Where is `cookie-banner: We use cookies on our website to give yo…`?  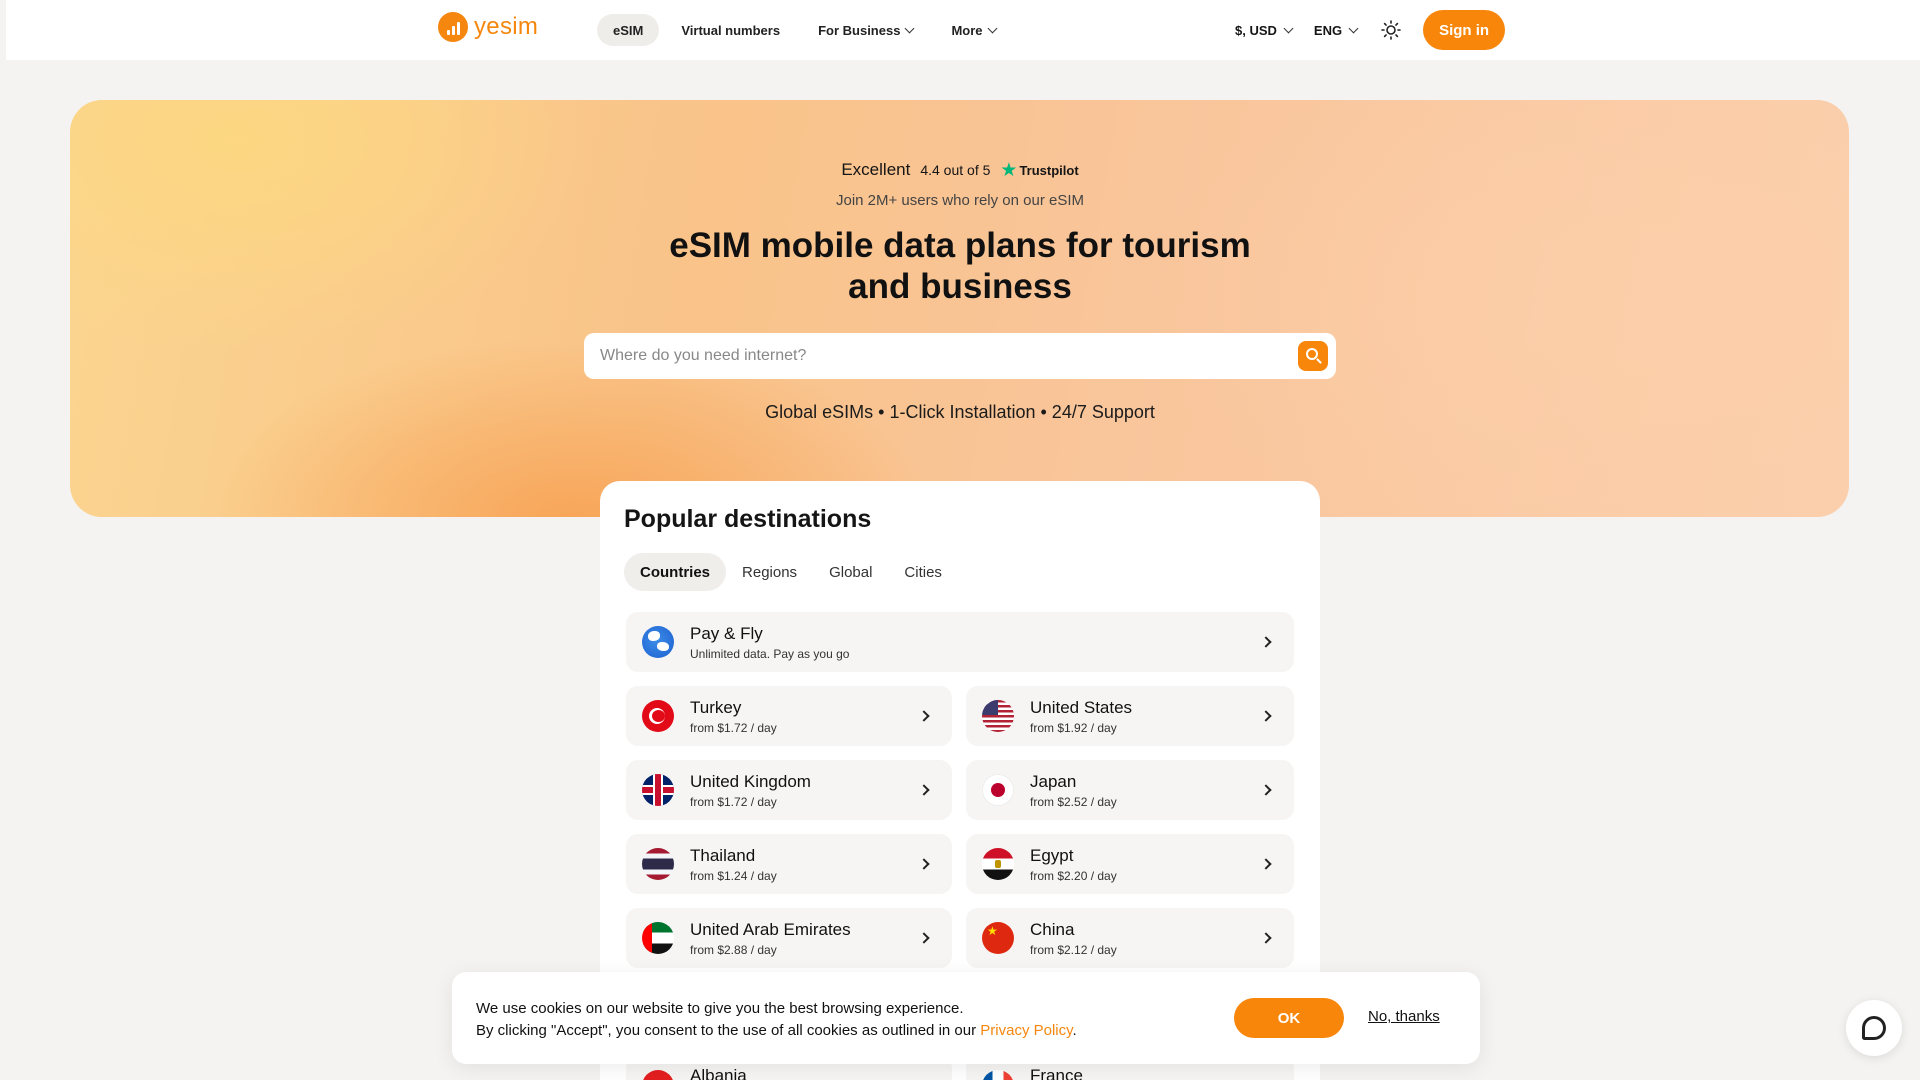 cookie-banner: We use cookies on our website to give yo… is located at coordinates (966, 1018).